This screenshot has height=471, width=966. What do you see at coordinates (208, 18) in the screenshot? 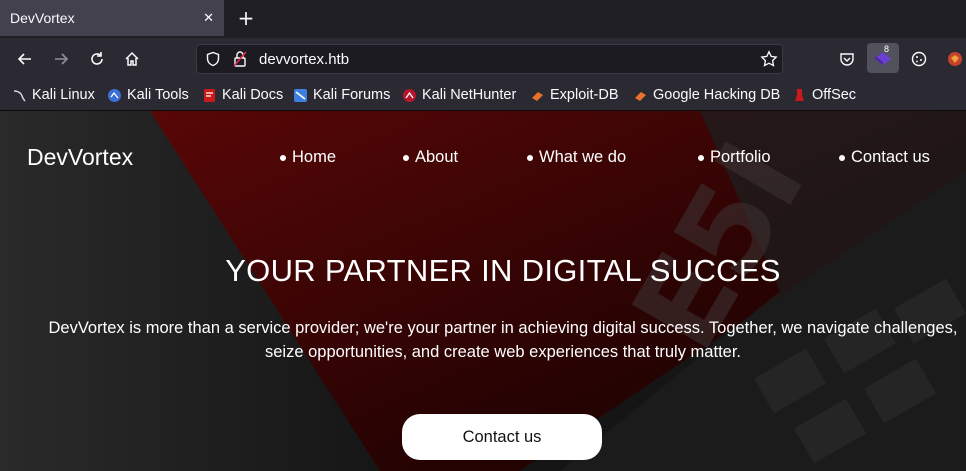
I see `close-tab-icon: ✕` at bounding box center [208, 18].